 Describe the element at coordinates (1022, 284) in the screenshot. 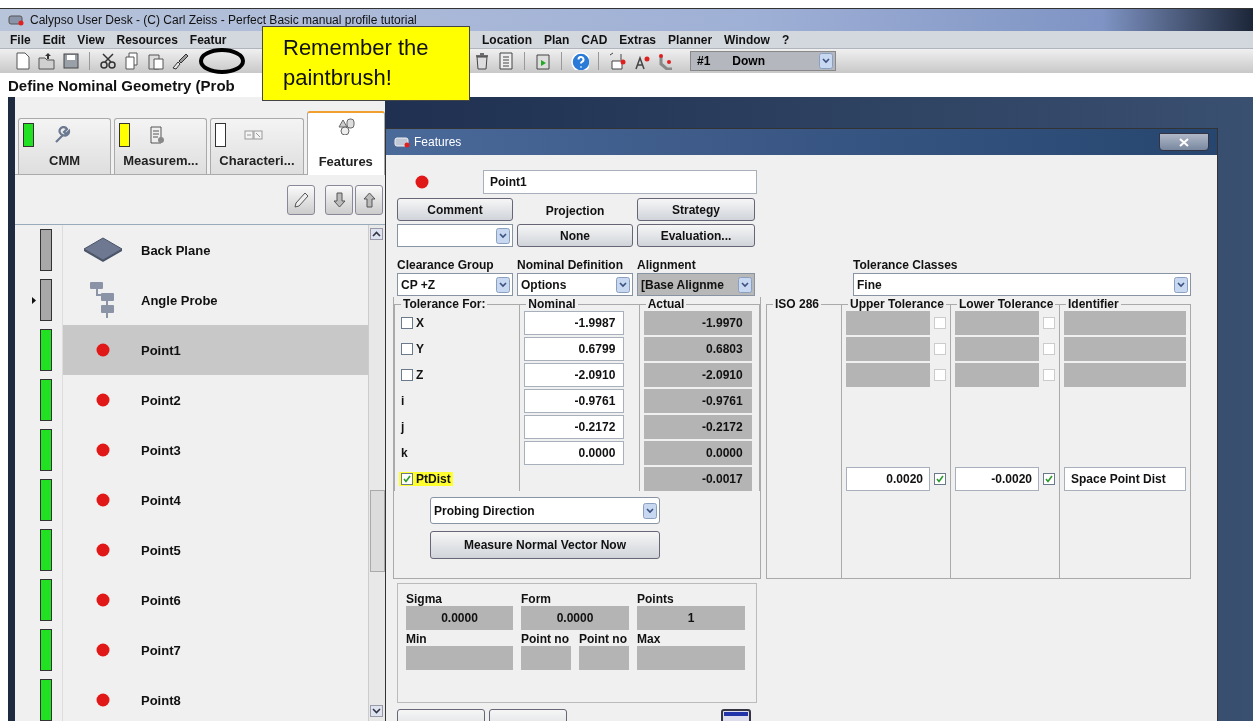

I see `tolerance-classes-dropdown: Fine` at that location.